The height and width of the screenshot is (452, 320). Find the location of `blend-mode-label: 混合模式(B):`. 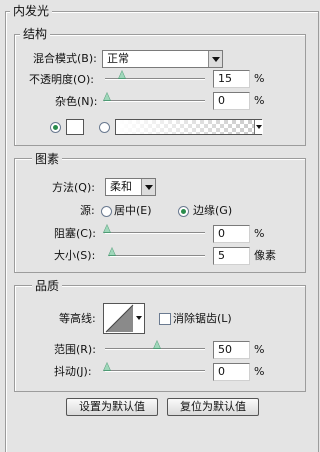

blend-mode-label: 混合模式(B): is located at coordinates (65, 58).